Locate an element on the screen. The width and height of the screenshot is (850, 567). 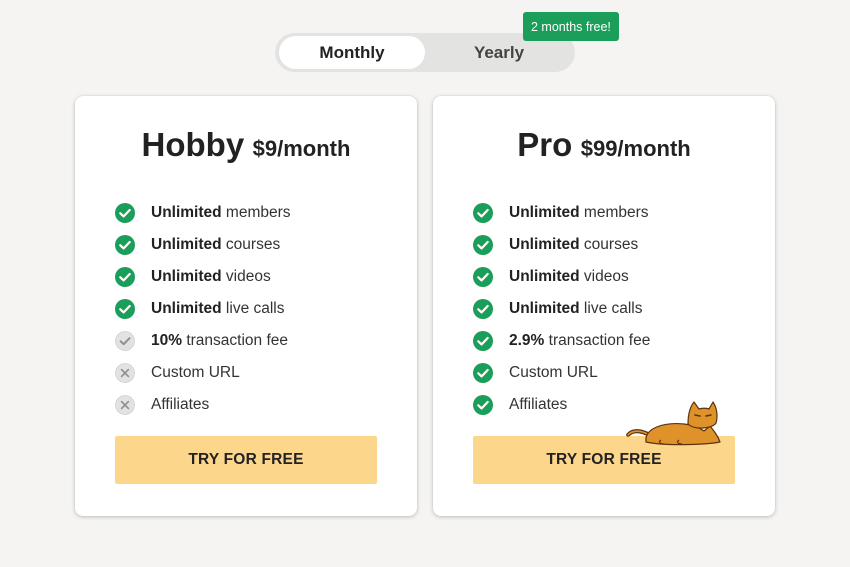
feature-label: 2.9% transaction fee is located at coordinates (579, 341).